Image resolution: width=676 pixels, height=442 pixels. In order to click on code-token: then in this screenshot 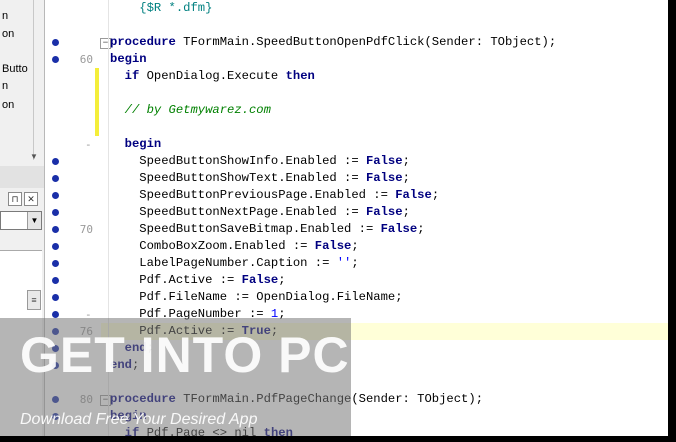, I will do `click(300, 76)`.